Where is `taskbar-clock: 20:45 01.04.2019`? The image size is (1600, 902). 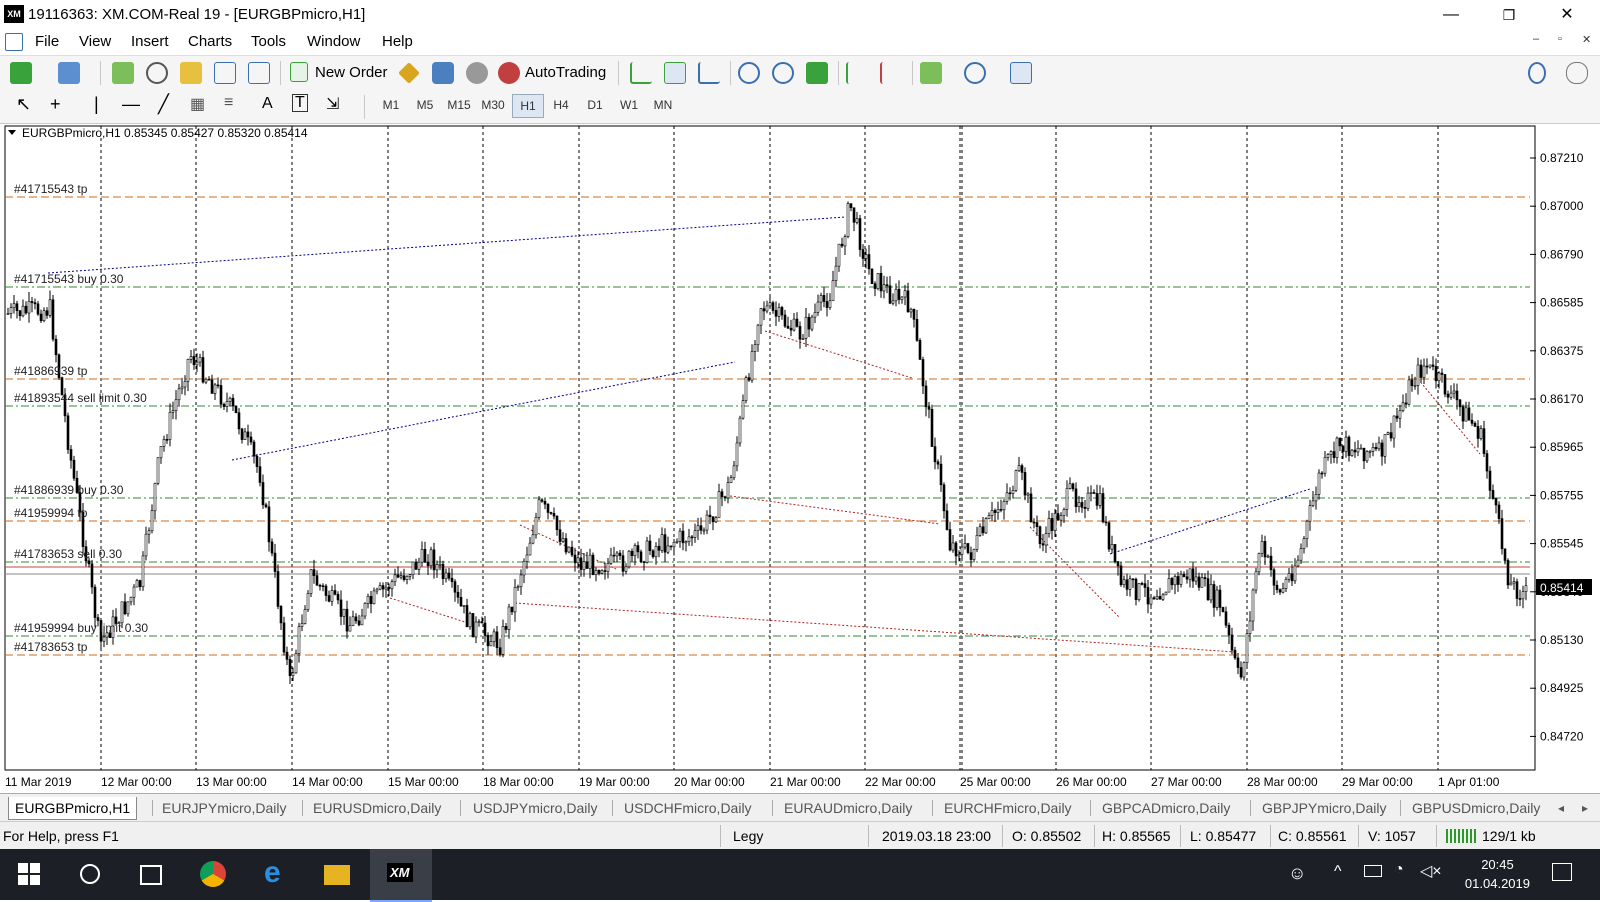 taskbar-clock: 20:45 01.04.2019 is located at coordinates (1497, 874).